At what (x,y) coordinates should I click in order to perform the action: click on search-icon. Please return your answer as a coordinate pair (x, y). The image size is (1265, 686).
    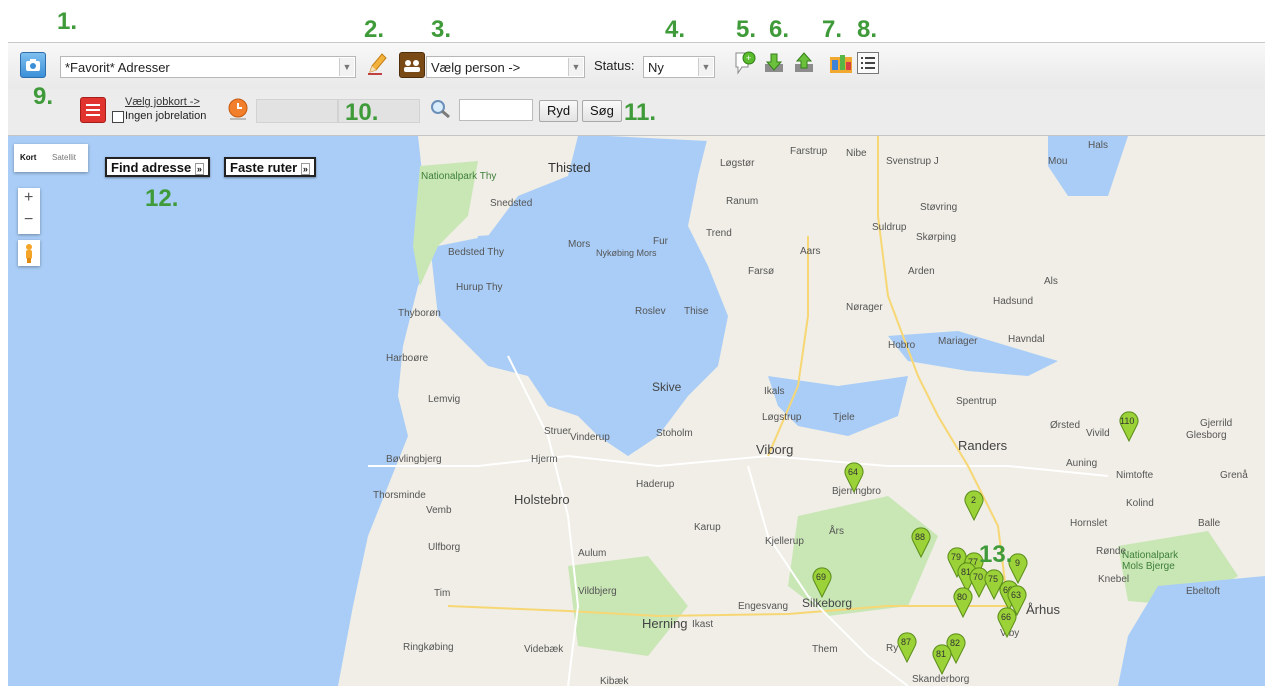
    Looking at the image, I should click on (440, 109).